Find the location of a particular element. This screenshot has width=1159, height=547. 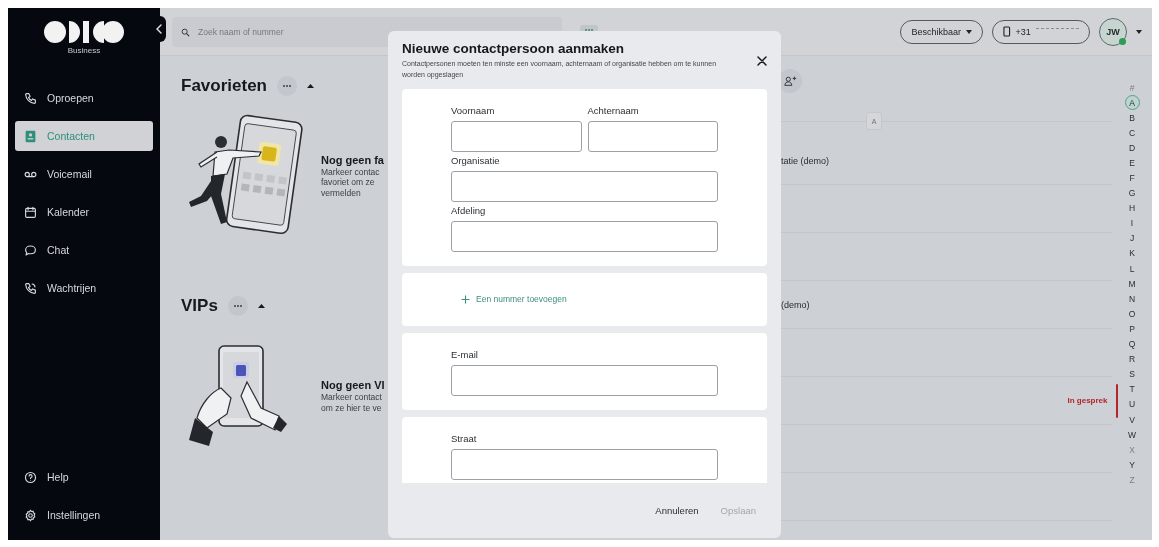

empty-state-text: Markeer contac favoriet om ze vermelden is located at coordinates (351, 182).